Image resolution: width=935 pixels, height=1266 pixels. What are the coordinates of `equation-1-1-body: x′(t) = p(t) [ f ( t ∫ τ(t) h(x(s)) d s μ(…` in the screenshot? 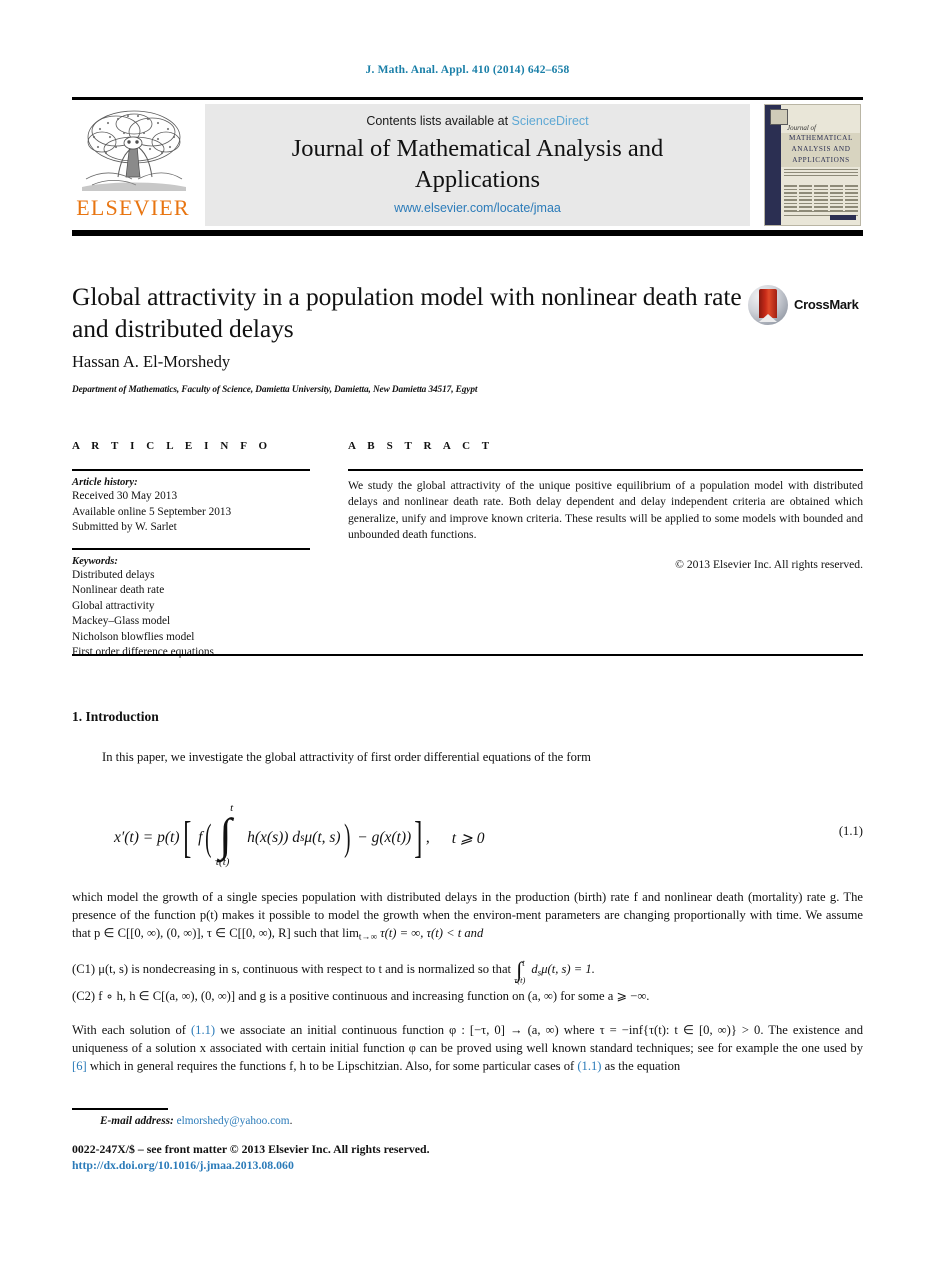 It's located at (299, 835).